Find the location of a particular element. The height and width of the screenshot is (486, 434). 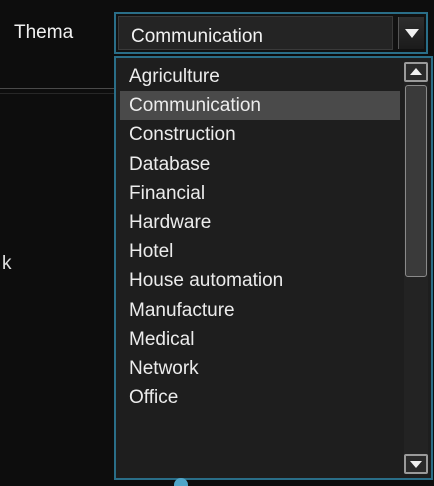

dropdown-option: Medical is located at coordinates (260, 339).